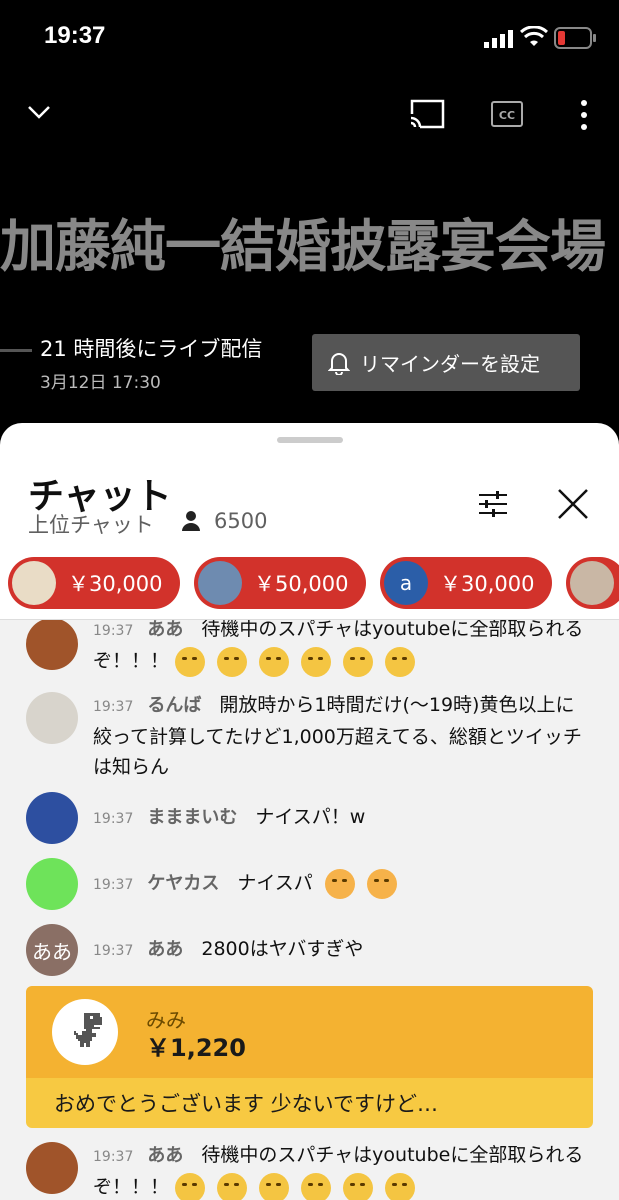 This screenshot has height=1200, width=619. I want to click on message-text: ナイスパ！w, so click(310, 817).